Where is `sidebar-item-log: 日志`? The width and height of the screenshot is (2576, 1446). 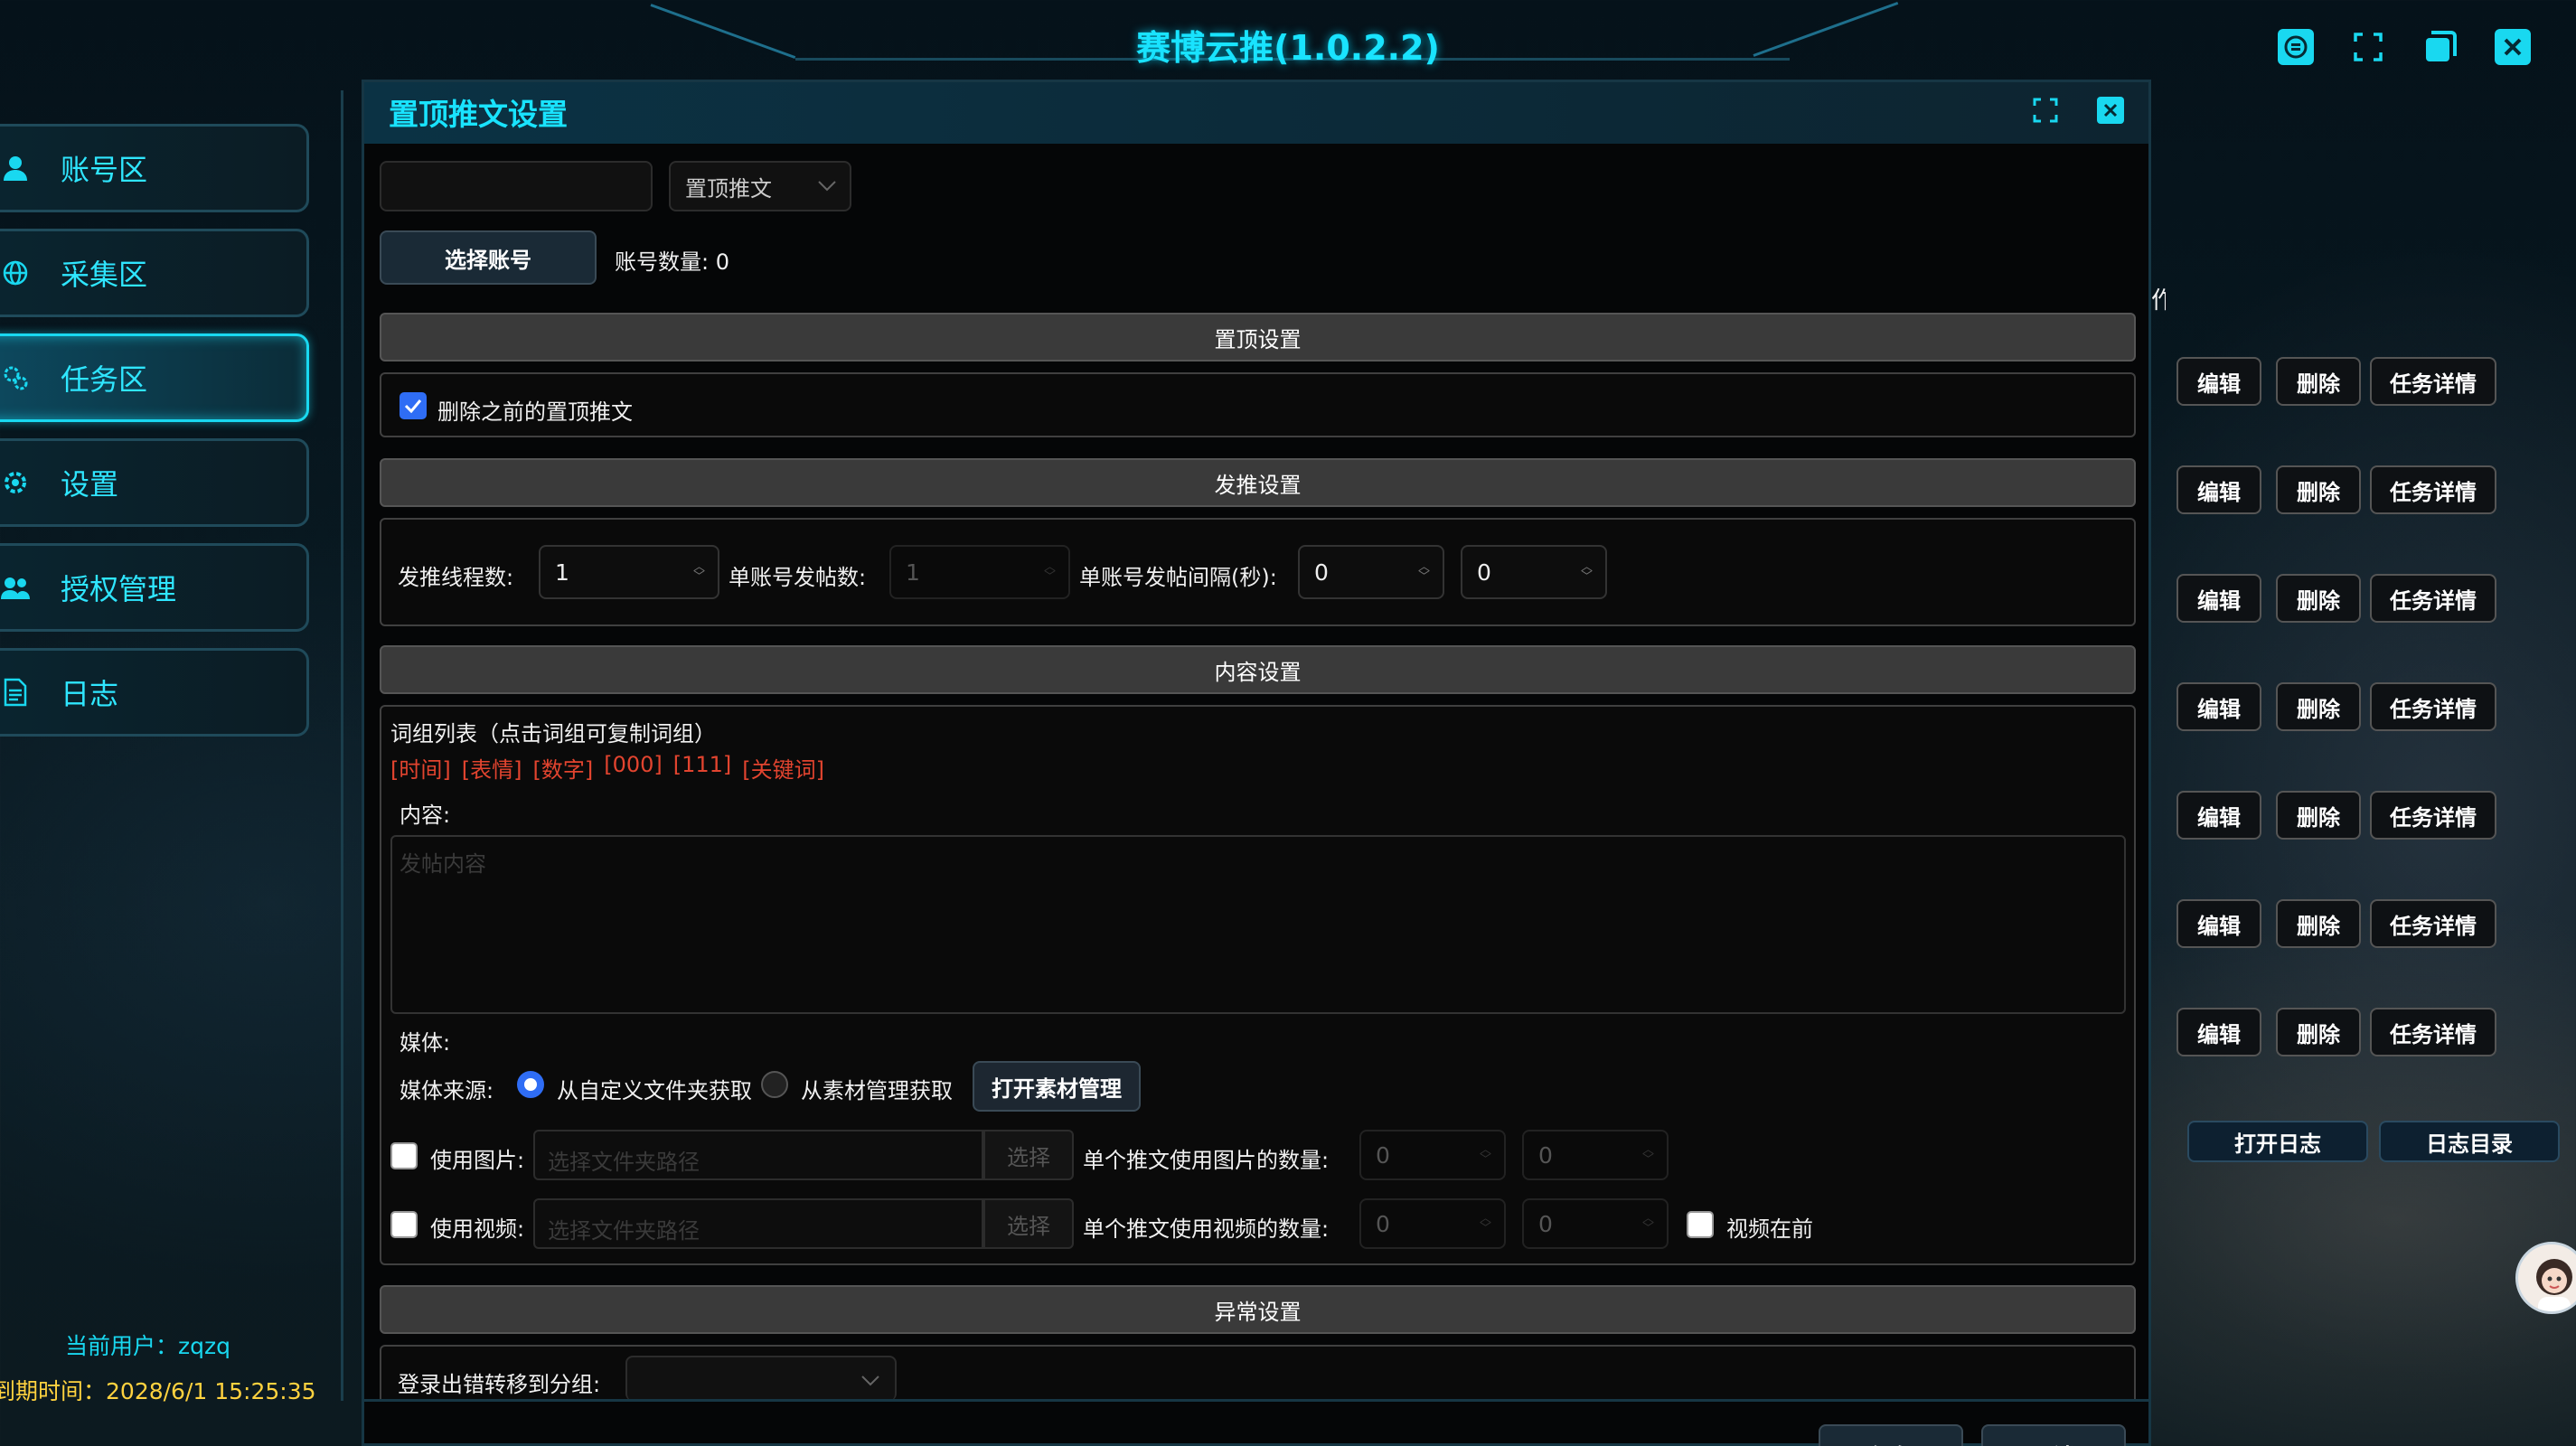
sidebar-item-log: 日志 is located at coordinates (155, 693).